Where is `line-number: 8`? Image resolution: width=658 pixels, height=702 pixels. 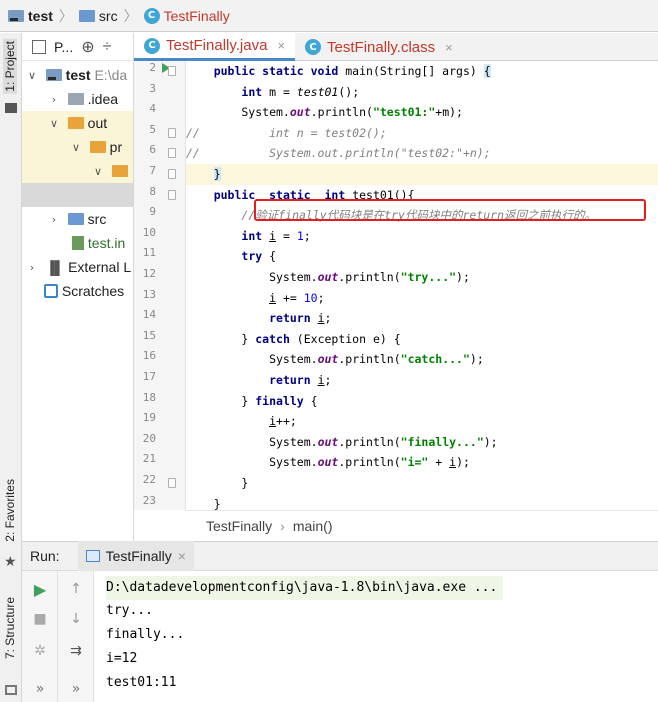
line-number: 8 is located at coordinates (152, 191).